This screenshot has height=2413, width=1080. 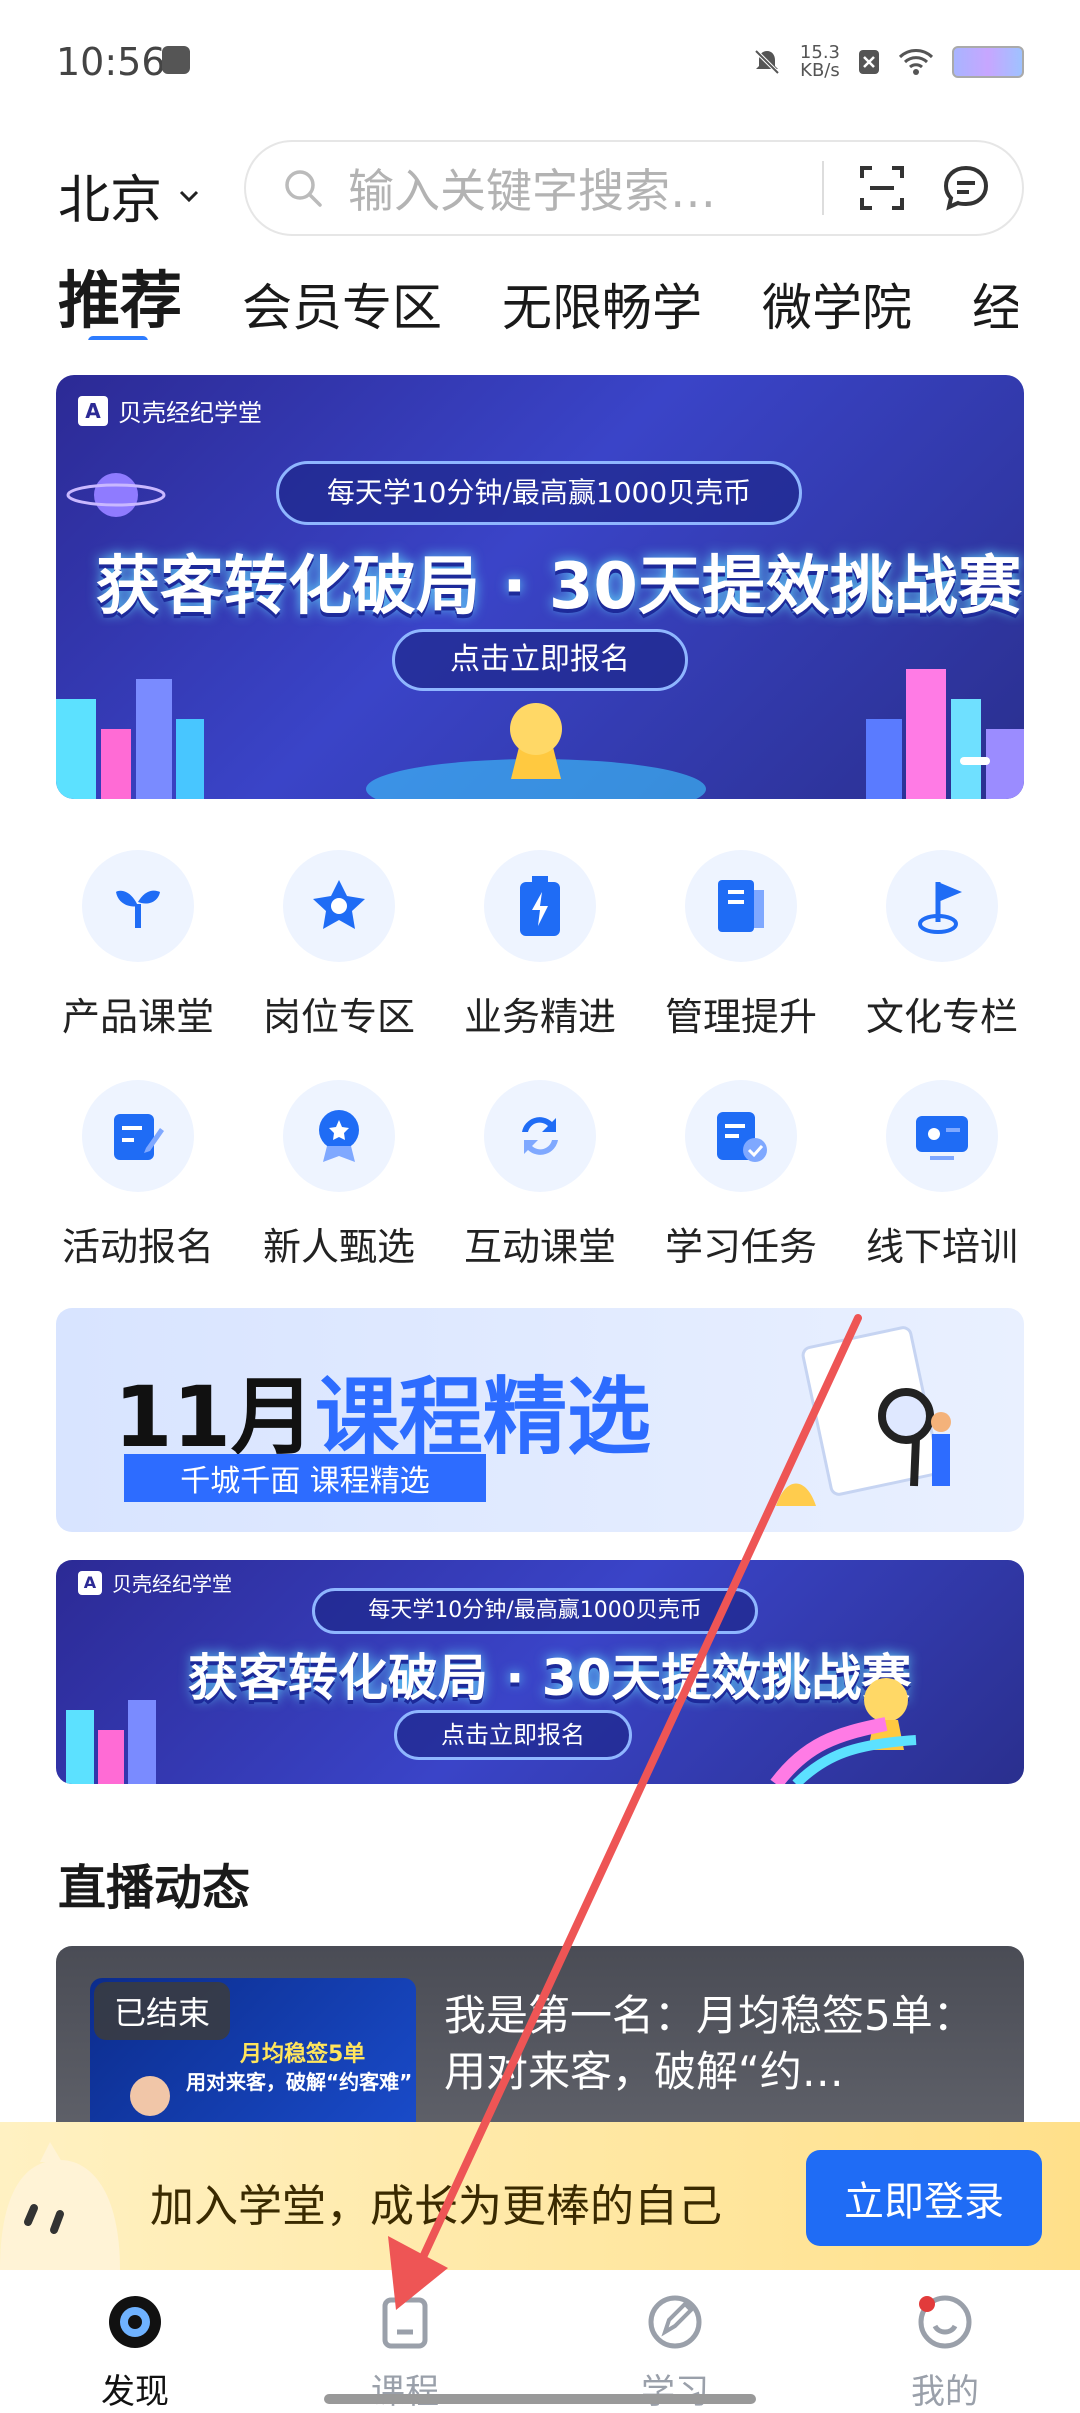 What do you see at coordinates (945, 2392) in the screenshot?
I see `nav-label: 我的` at bounding box center [945, 2392].